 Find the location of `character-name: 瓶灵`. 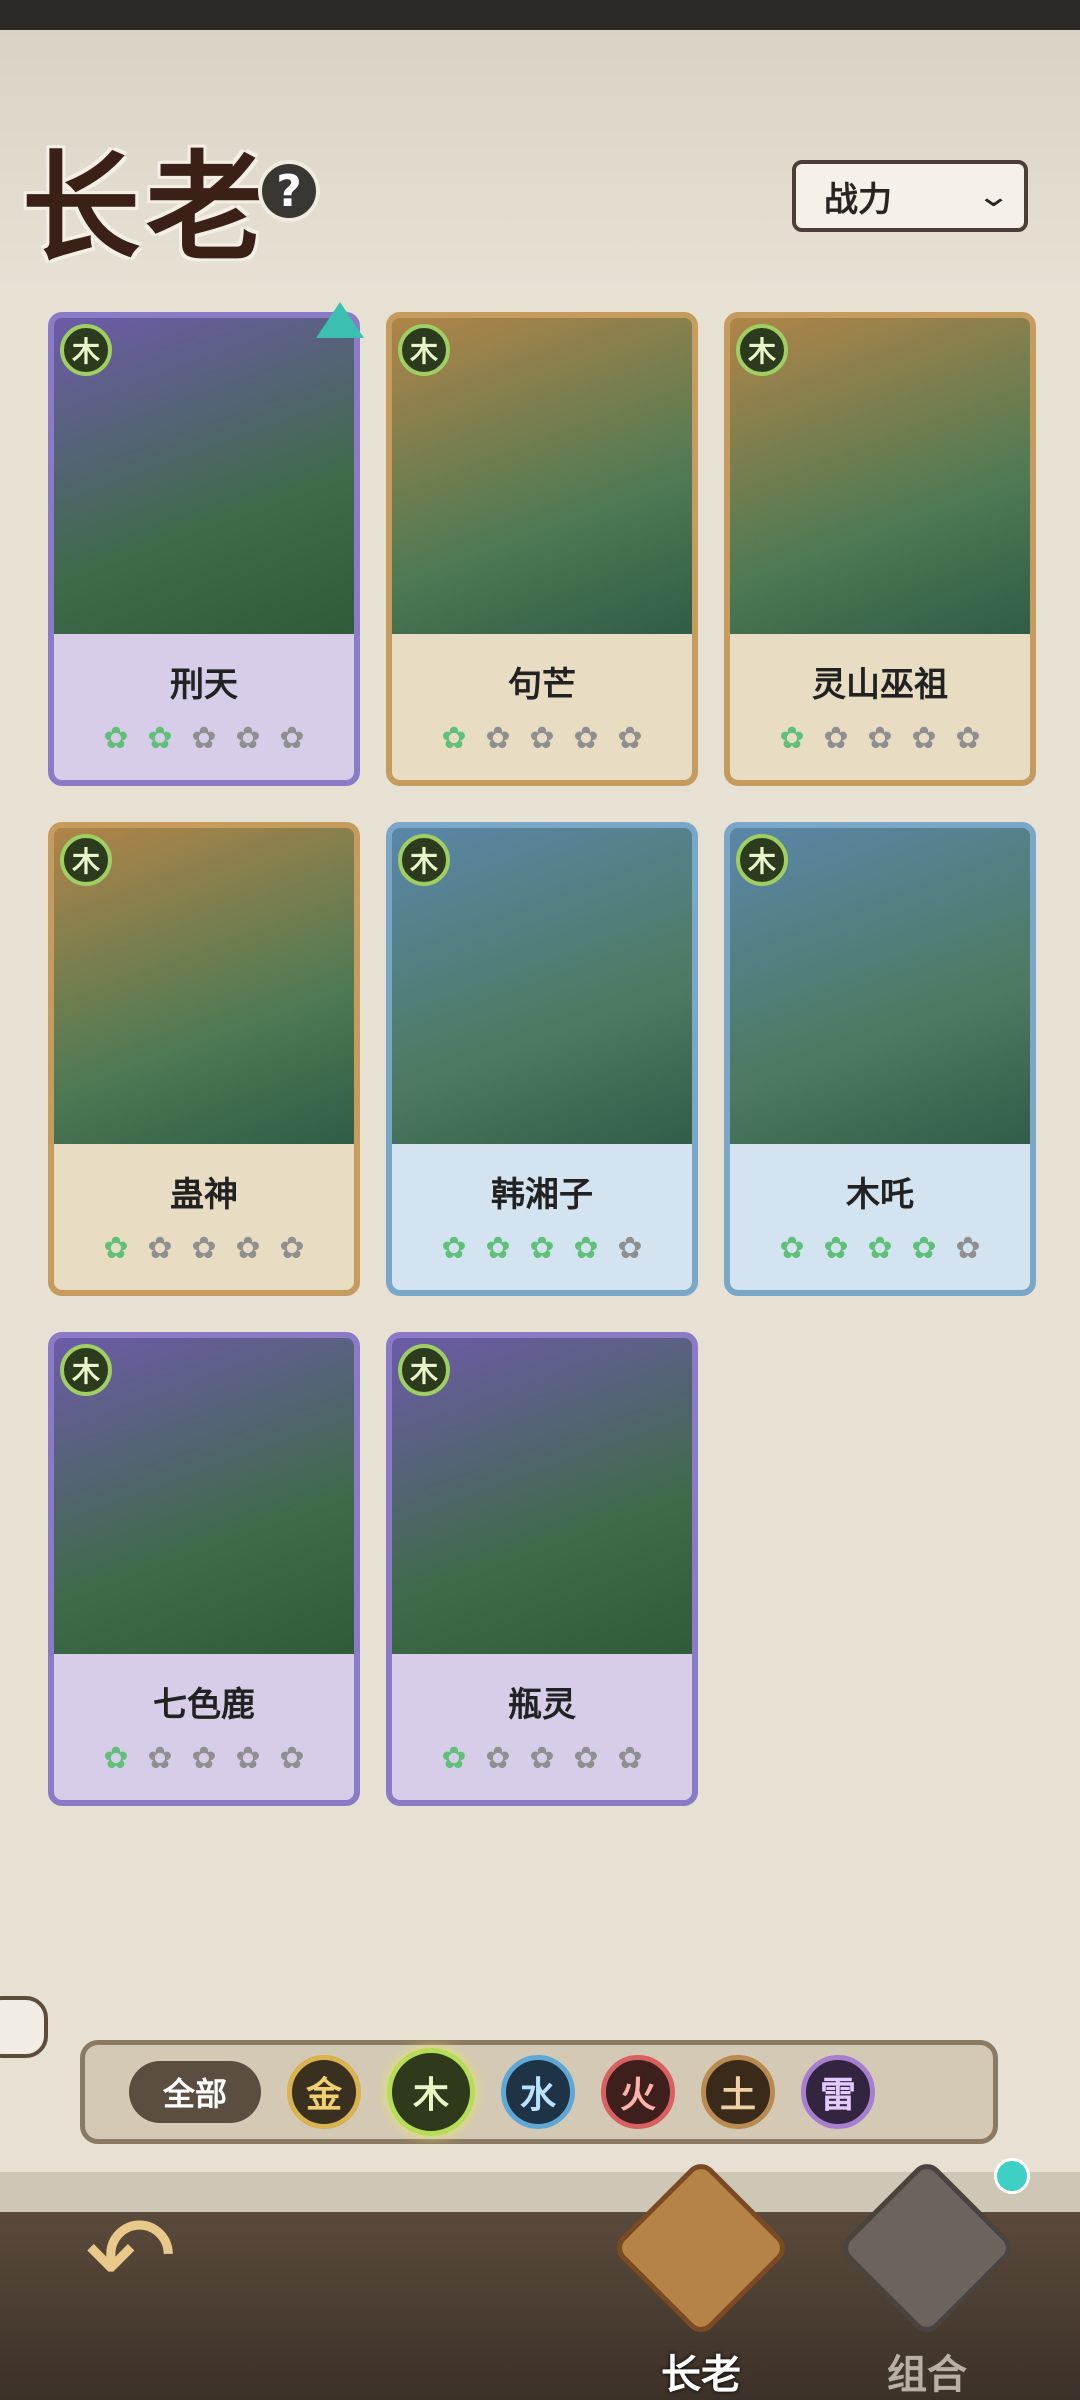

character-name: 瓶灵 is located at coordinates (542, 1704).